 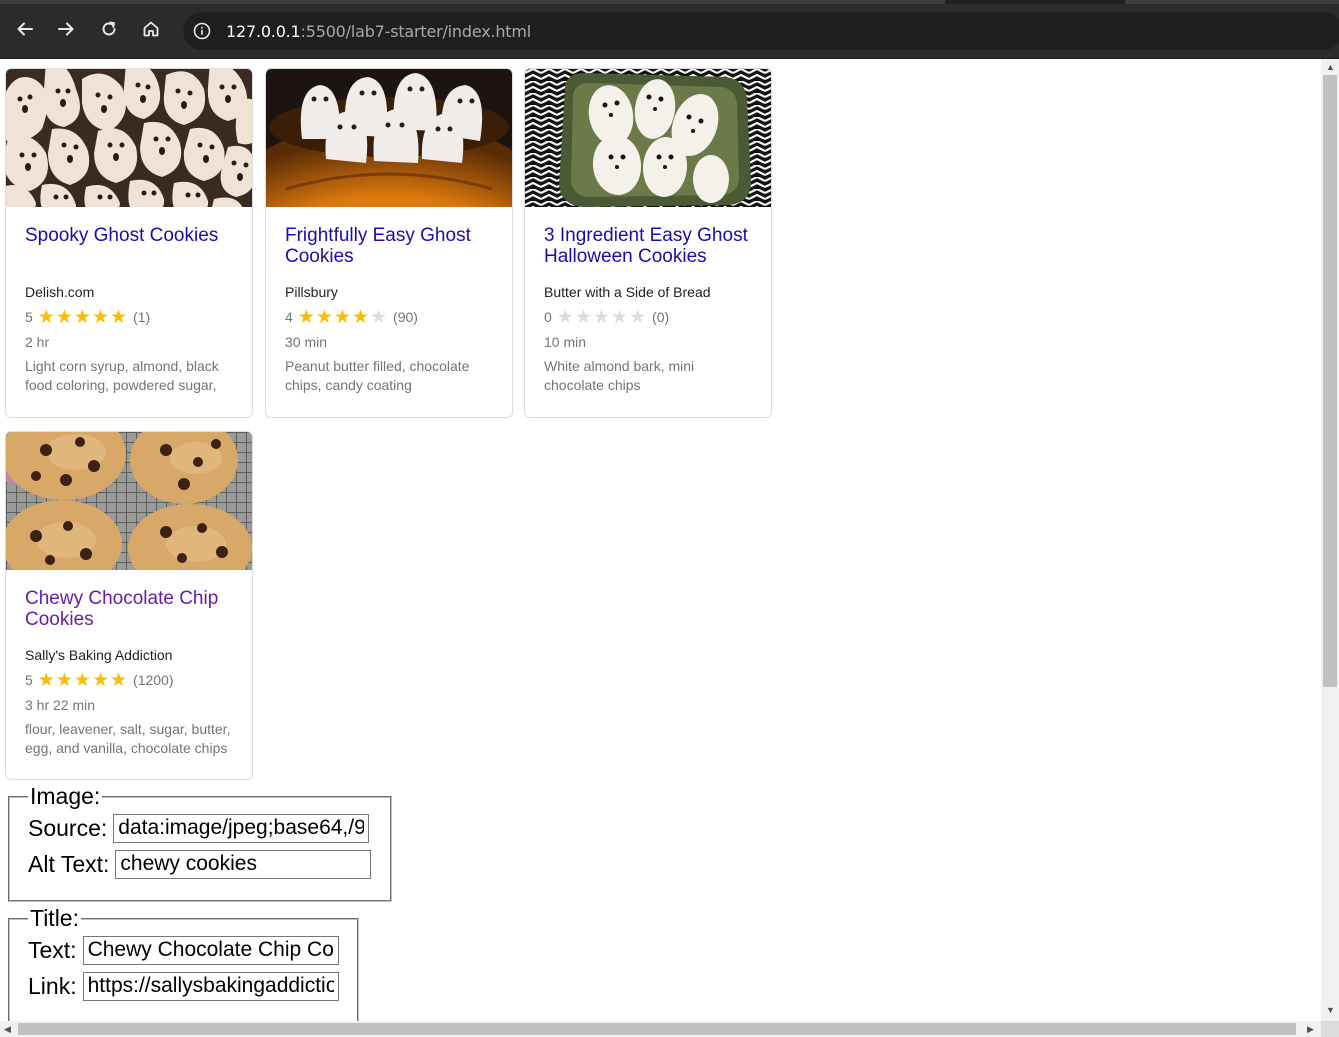 What do you see at coordinates (565, 342) in the screenshot?
I see `recipe-time: 10 min` at bounding box center [565, 342].